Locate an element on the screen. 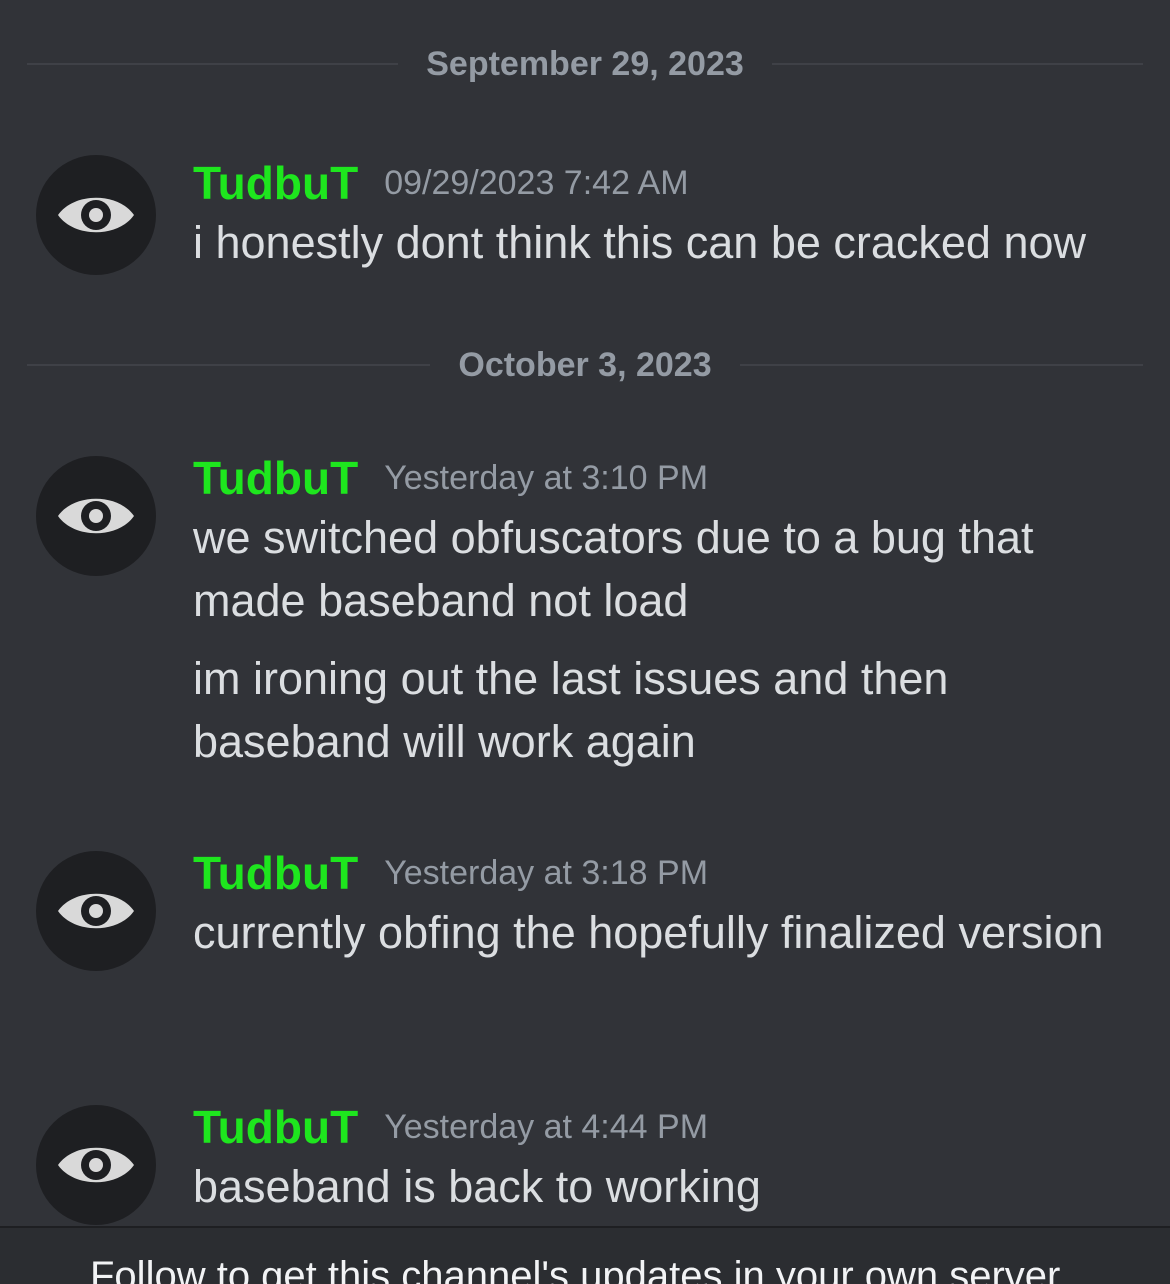  divider-date: October 3, 2023 is located at coordinates (585, 364).